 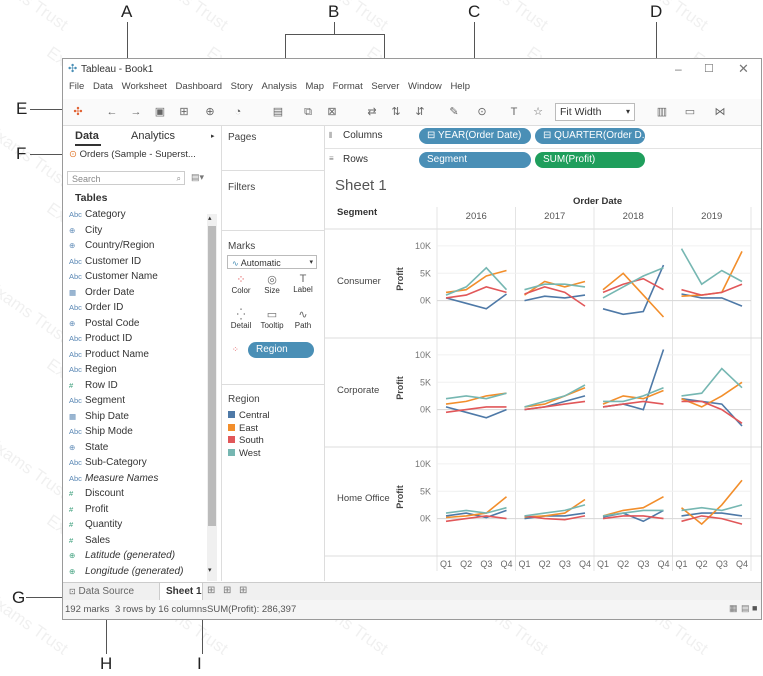 What do you see at coordinates (745, 608) in the screenshot?
I see `list-view-icon: ▤` at bounding box center [745, 608].